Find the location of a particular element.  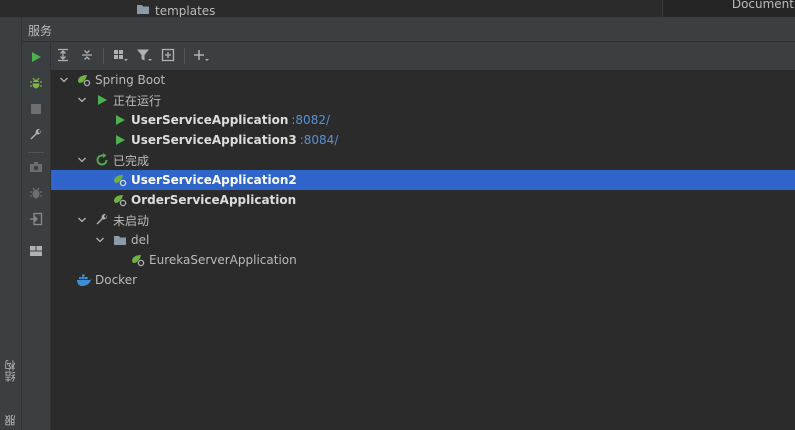

stop-icon is located at coordinates (36, 110).